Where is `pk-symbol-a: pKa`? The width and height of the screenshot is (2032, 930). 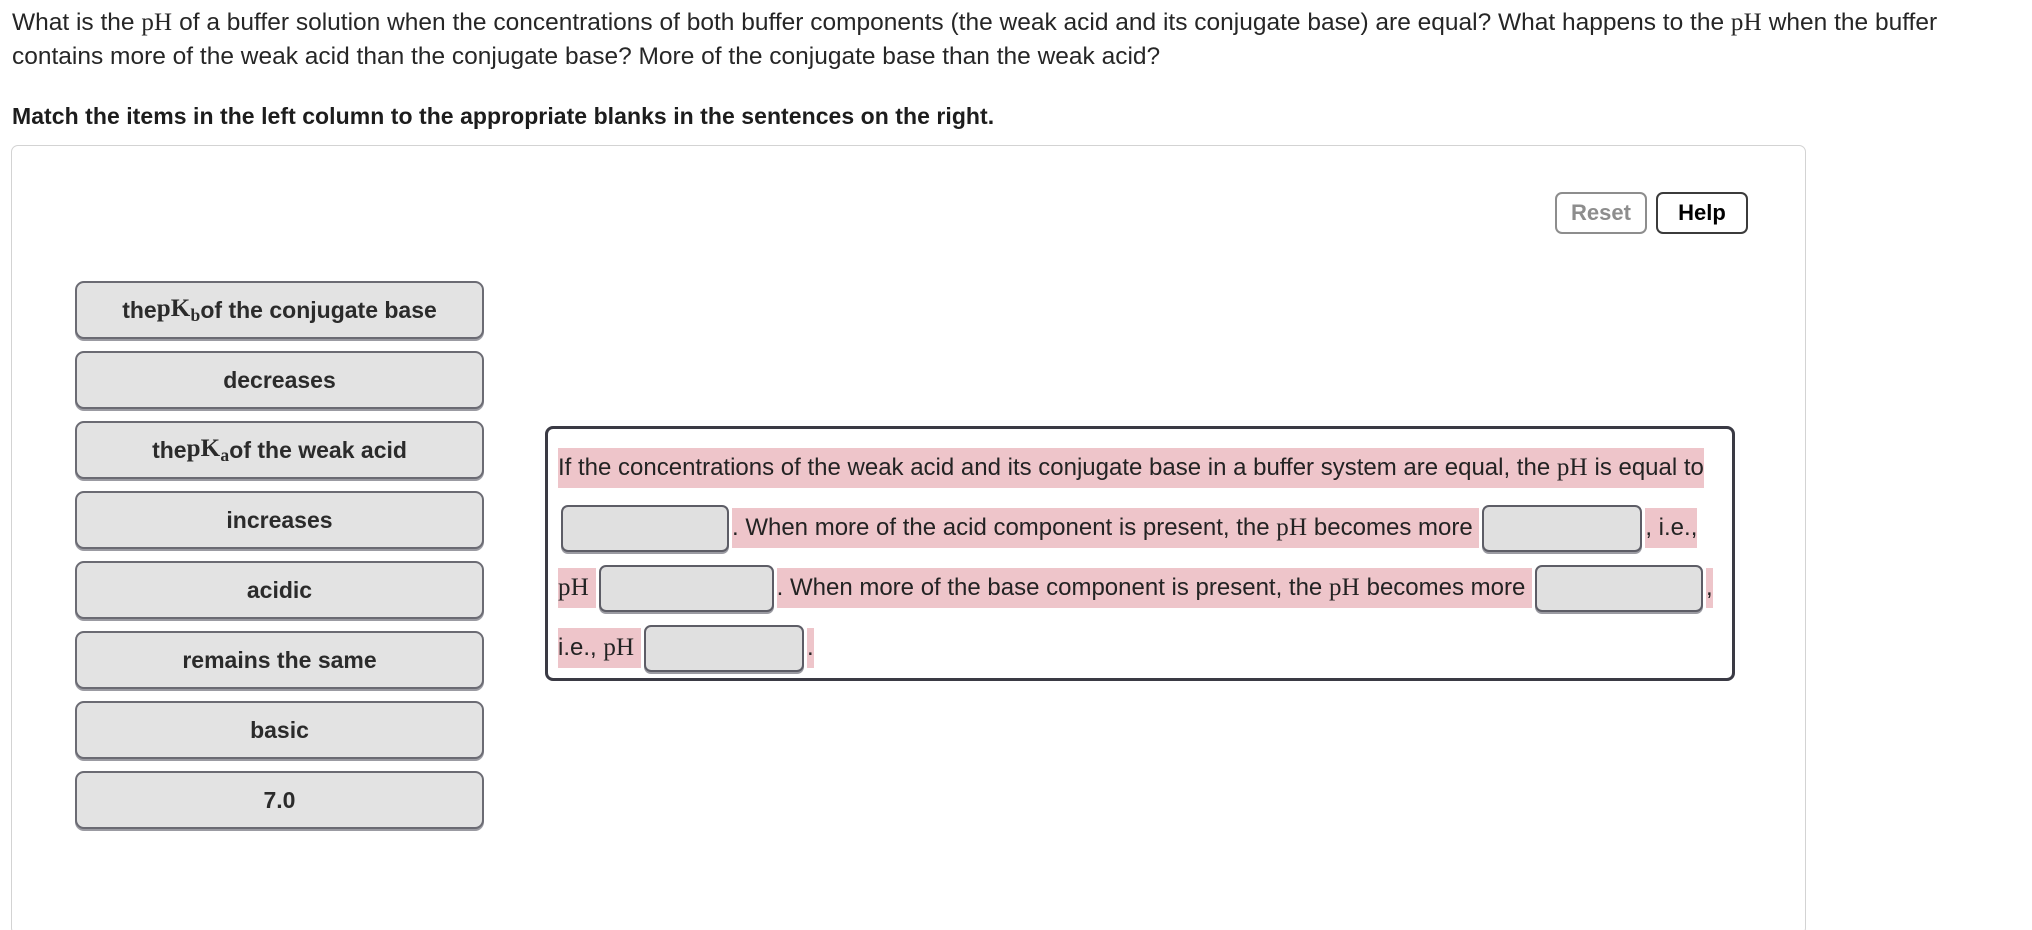
pk-symbol-a: pKa is located at coordinates (208, 450).